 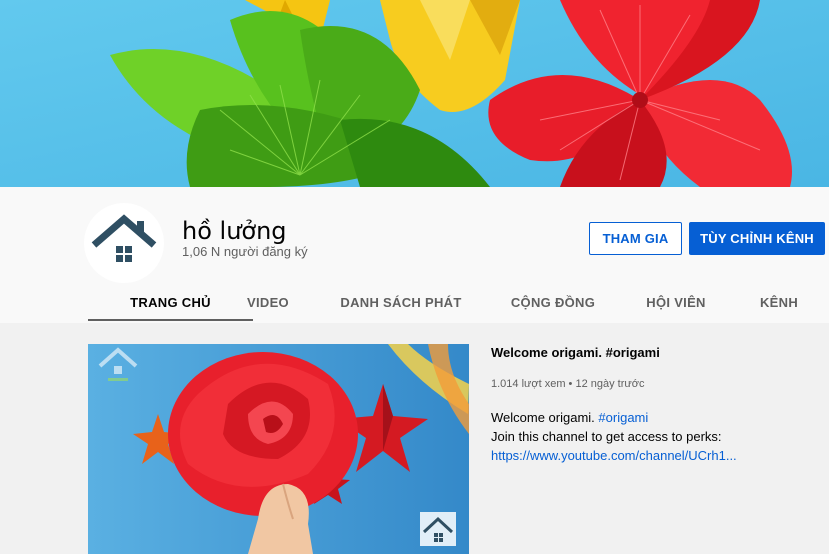 I want to click on description-text: Welcome origami., so click(x=545, y=417).